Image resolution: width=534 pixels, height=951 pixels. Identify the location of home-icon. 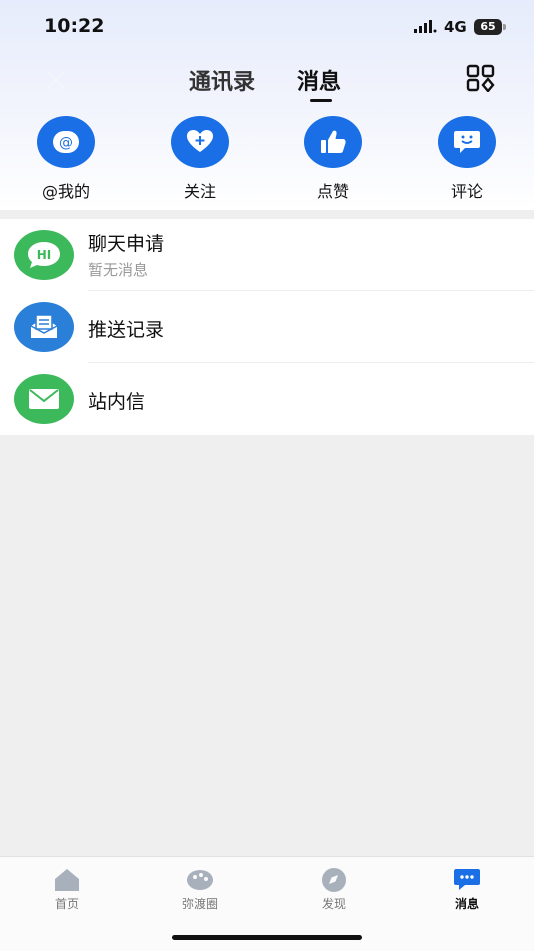
(67, 880).